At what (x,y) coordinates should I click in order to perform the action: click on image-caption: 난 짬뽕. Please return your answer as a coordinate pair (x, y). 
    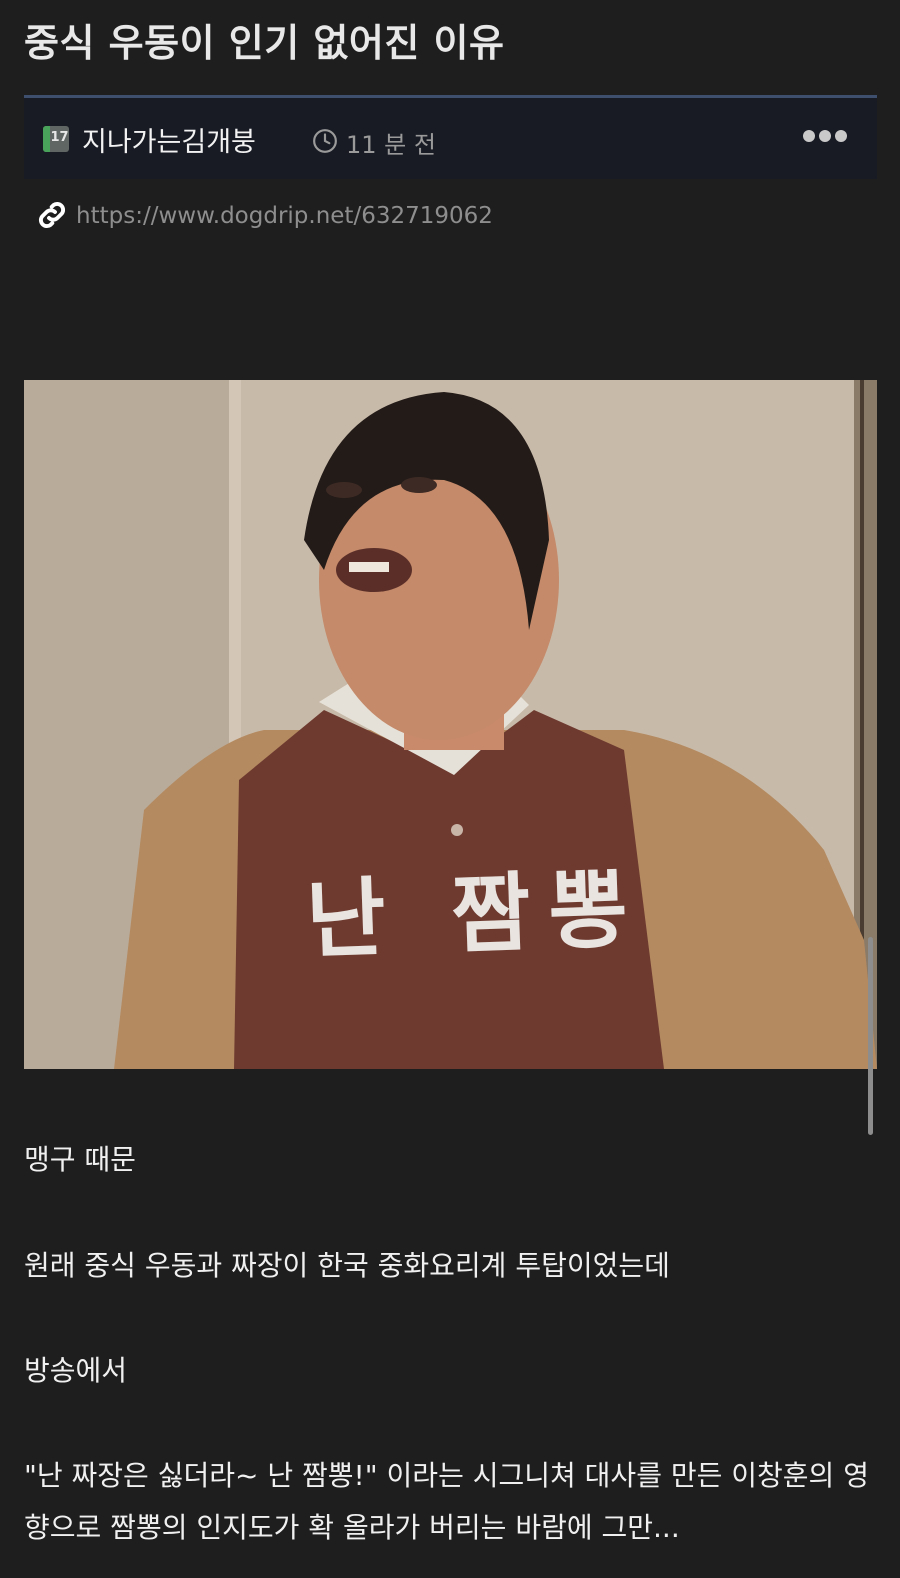
    Looking at the image, I should click on (476, 915).